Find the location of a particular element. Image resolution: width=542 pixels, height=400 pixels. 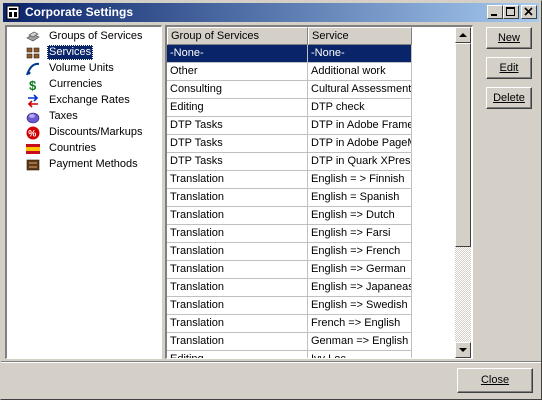

table-row: Translation English = > Finnish is located at coordinates (289, 180).